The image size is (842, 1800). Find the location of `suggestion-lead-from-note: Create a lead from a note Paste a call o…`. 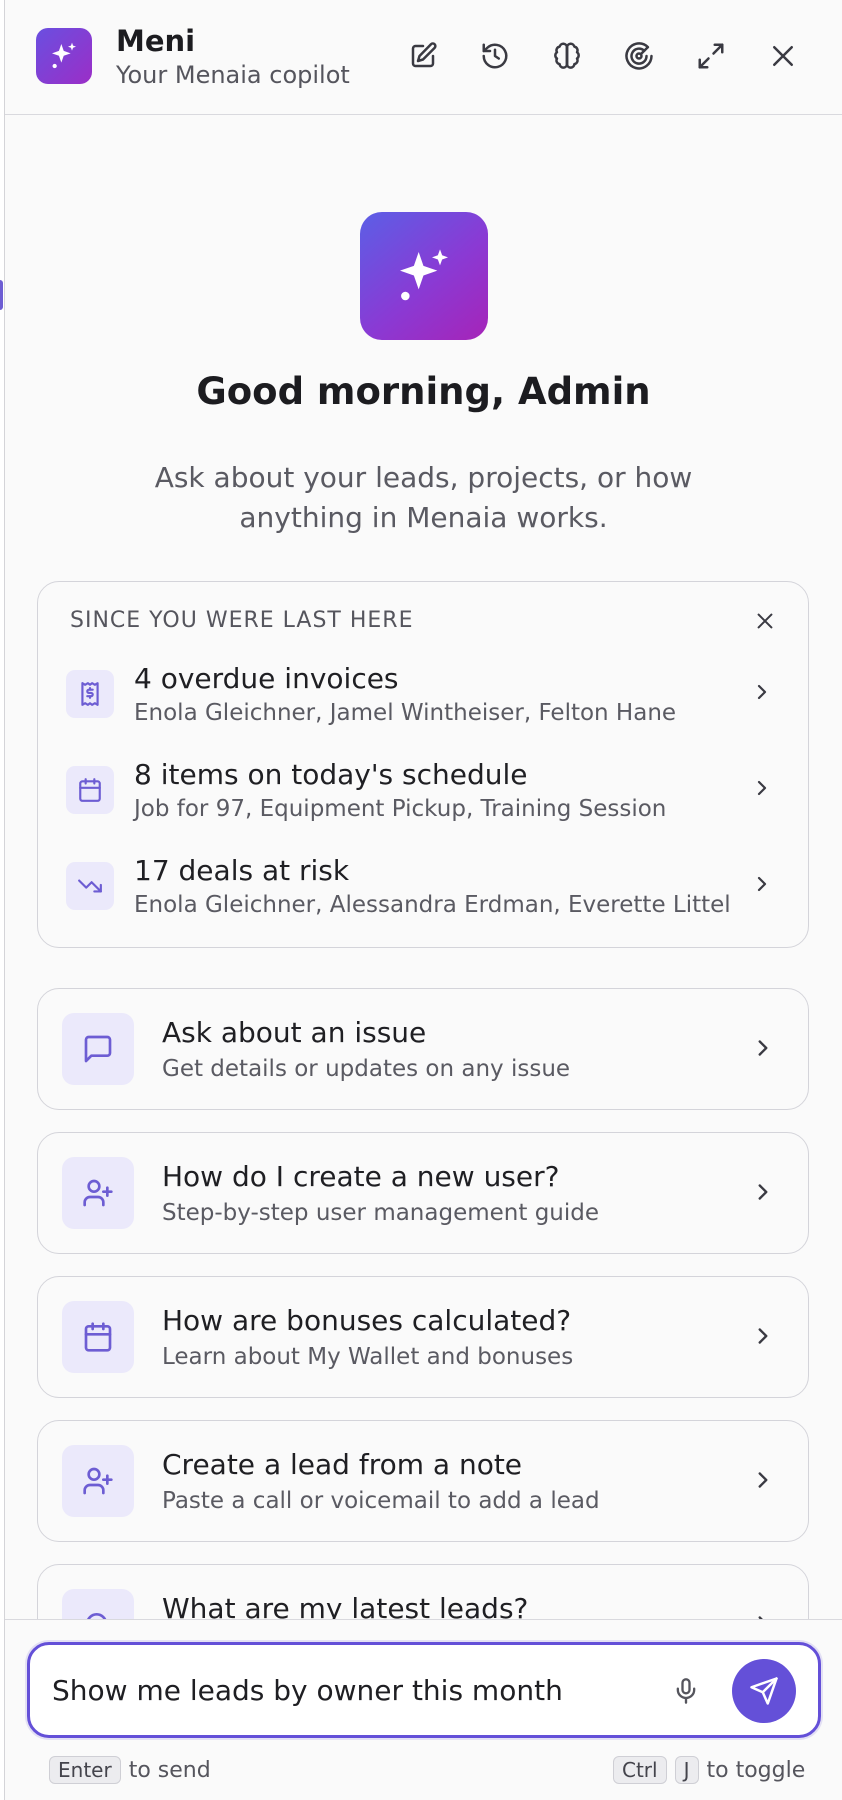

suggestion-lead-from-note: Create a lead from a note Paste a call o… is located at coordinates (423, 1481).